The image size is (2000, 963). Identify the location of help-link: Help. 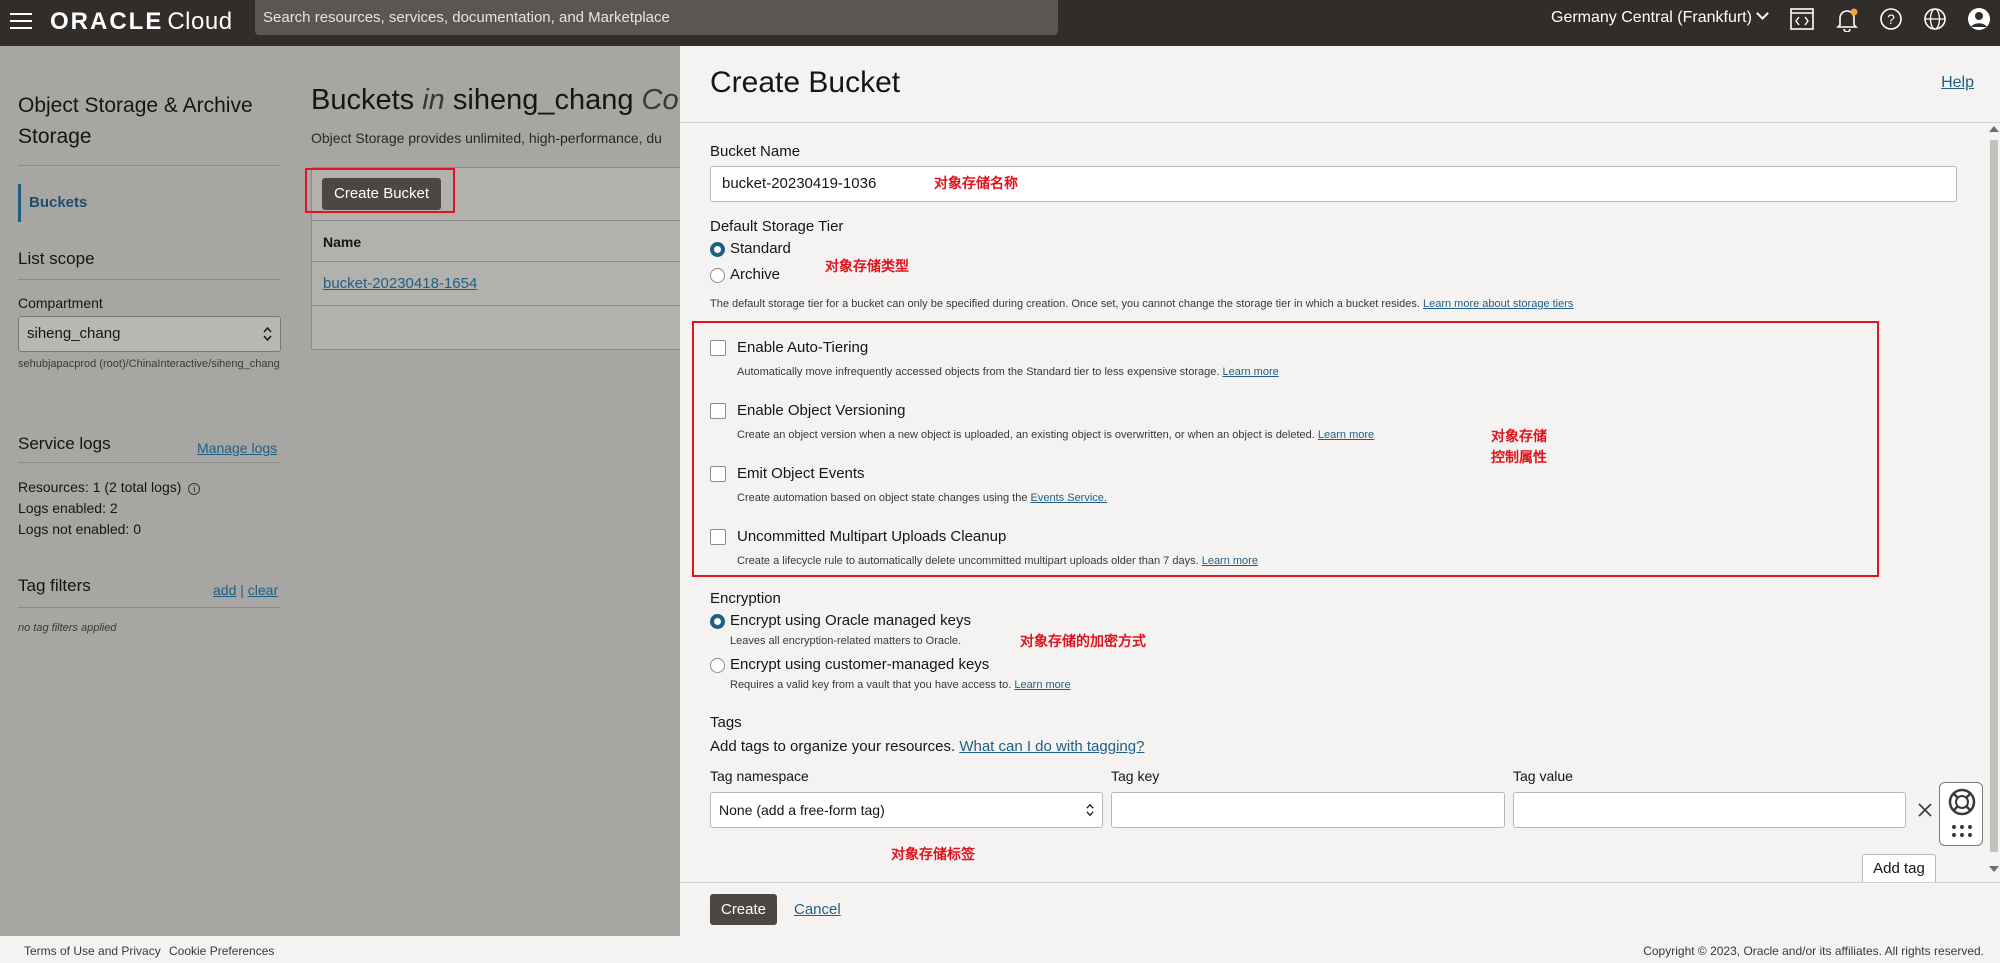
(1957, 83).